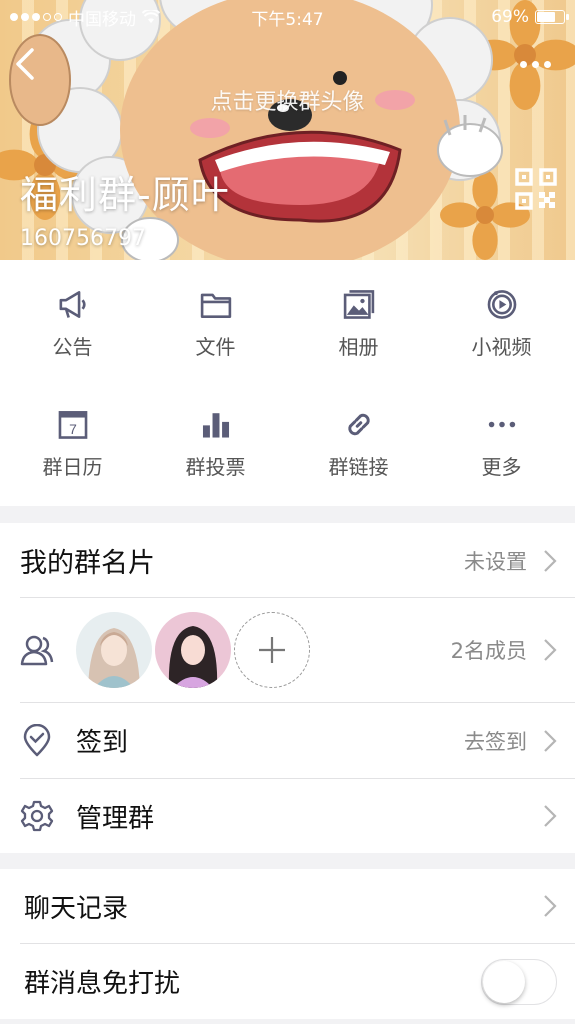  Describe the element at coordinates (36, 17) in the screenshot. I see `signal-strength-icon` at that location.